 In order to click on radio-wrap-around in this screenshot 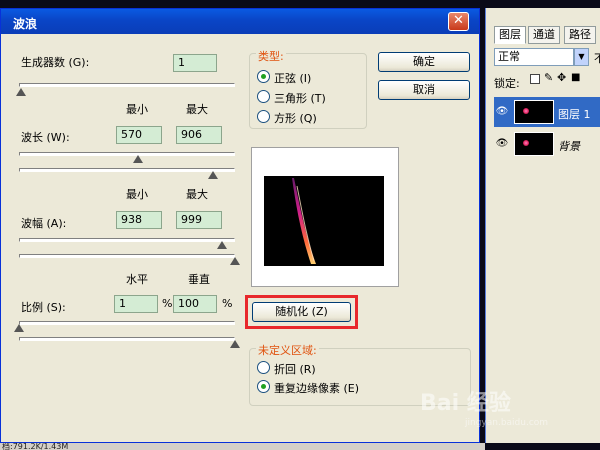, I will do `click(263, 367)`.